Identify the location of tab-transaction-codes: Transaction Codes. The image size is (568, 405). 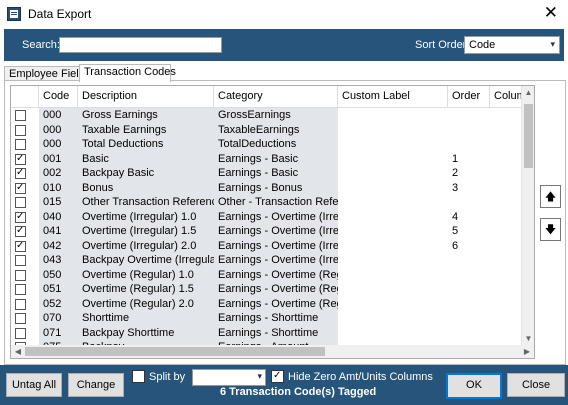
(127, 73).